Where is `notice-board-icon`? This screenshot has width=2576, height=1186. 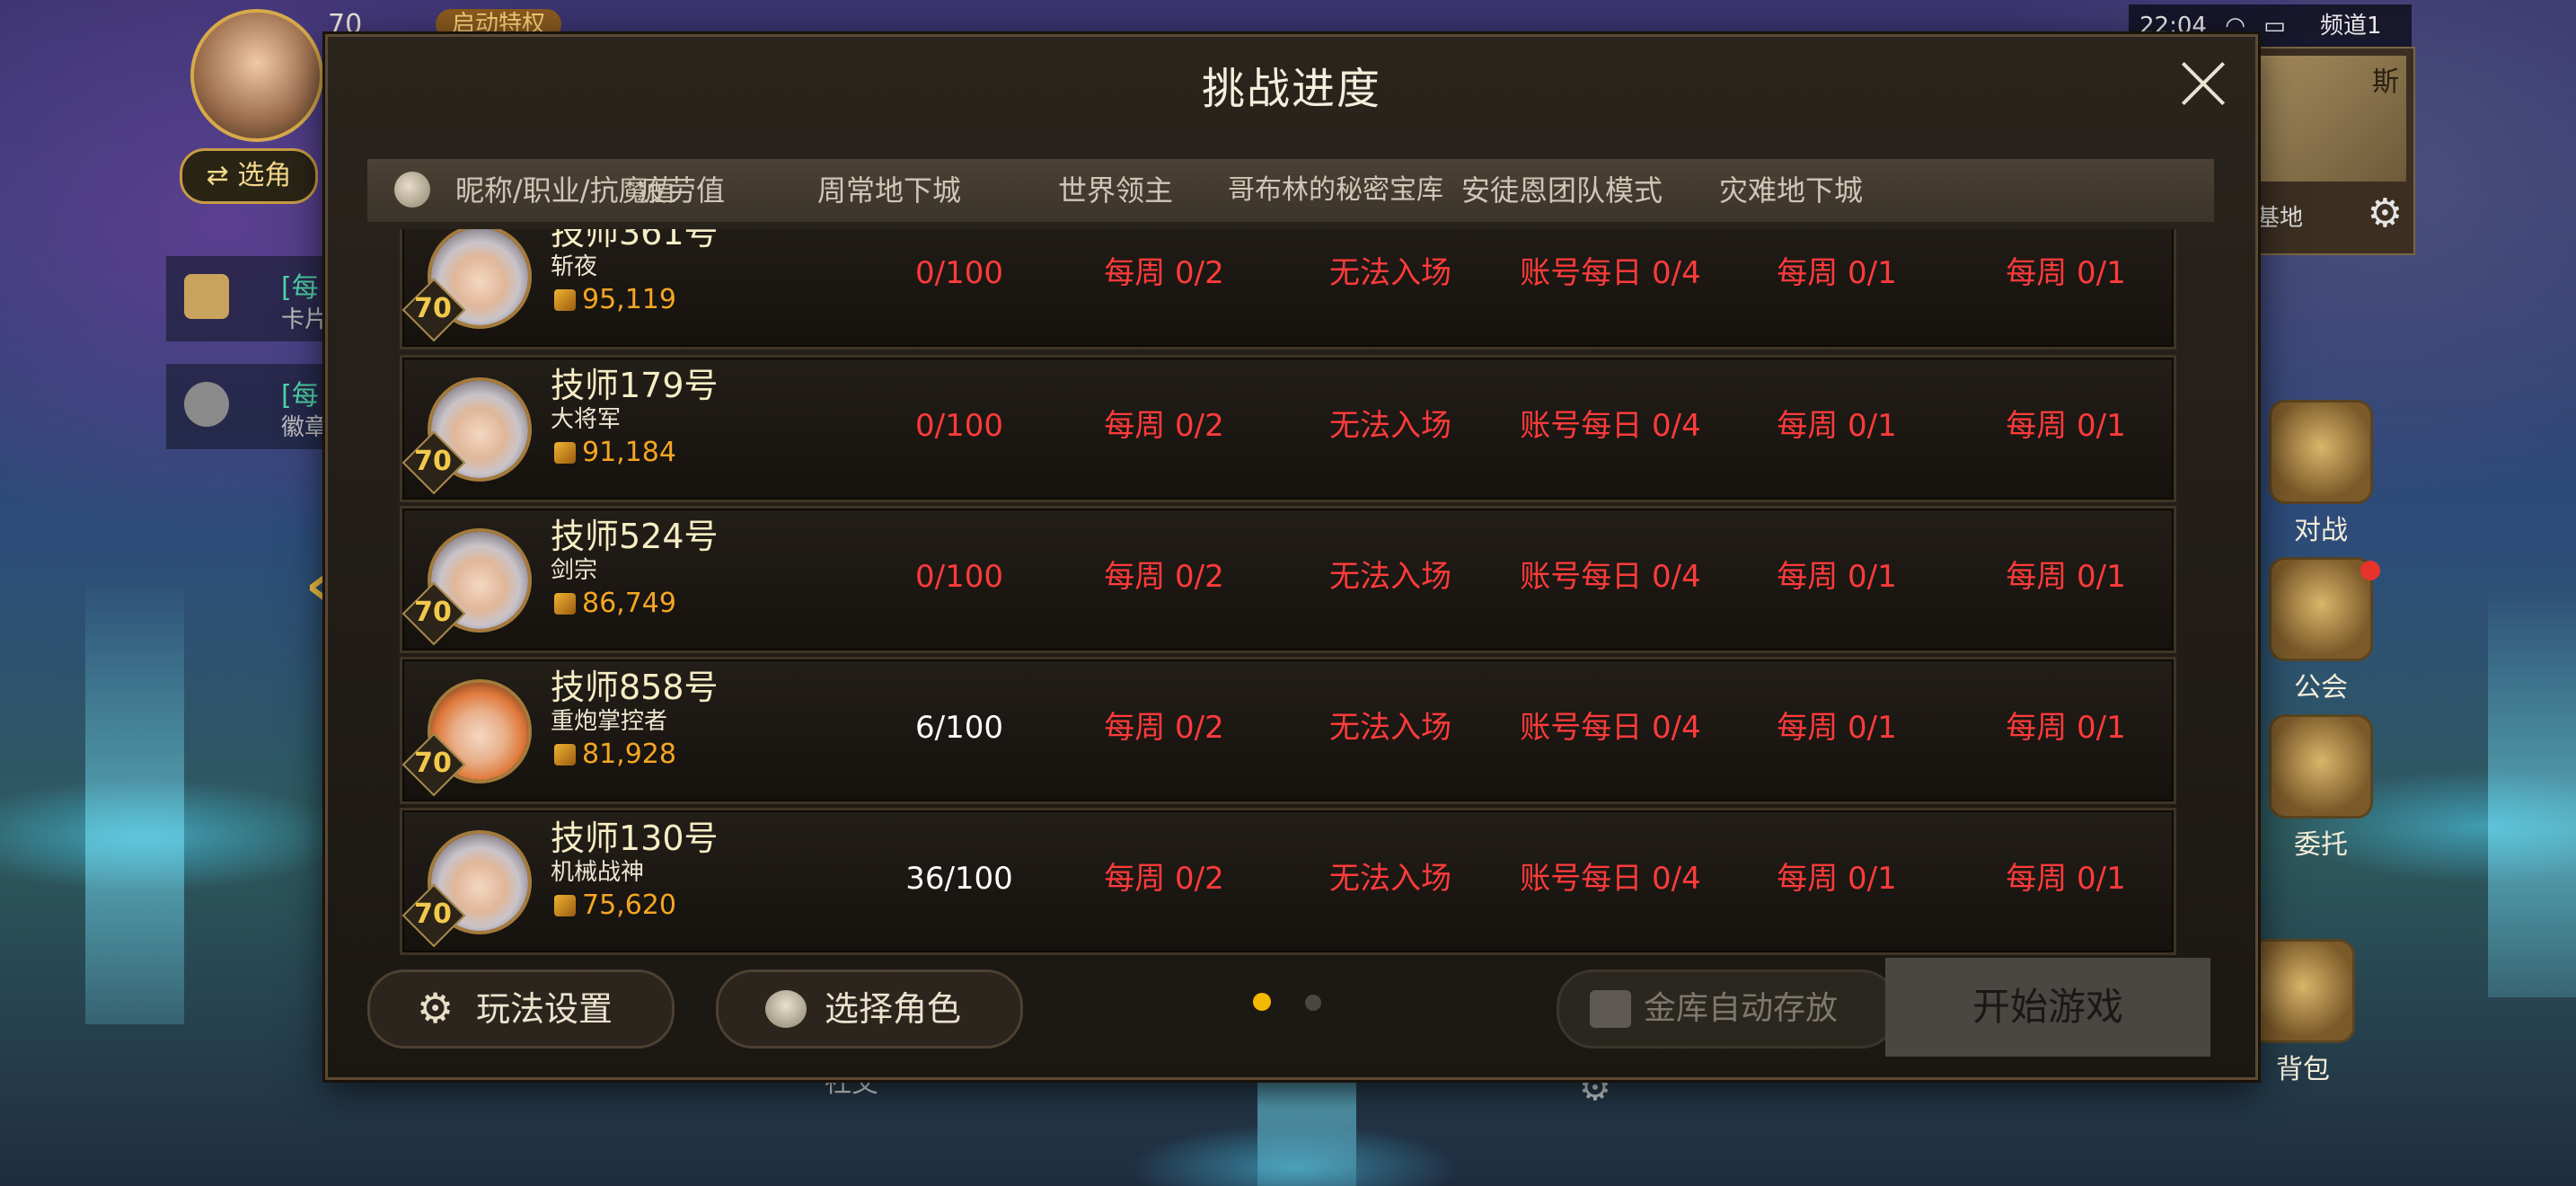
notice-board-icon is located at coordinates (2321, 766).